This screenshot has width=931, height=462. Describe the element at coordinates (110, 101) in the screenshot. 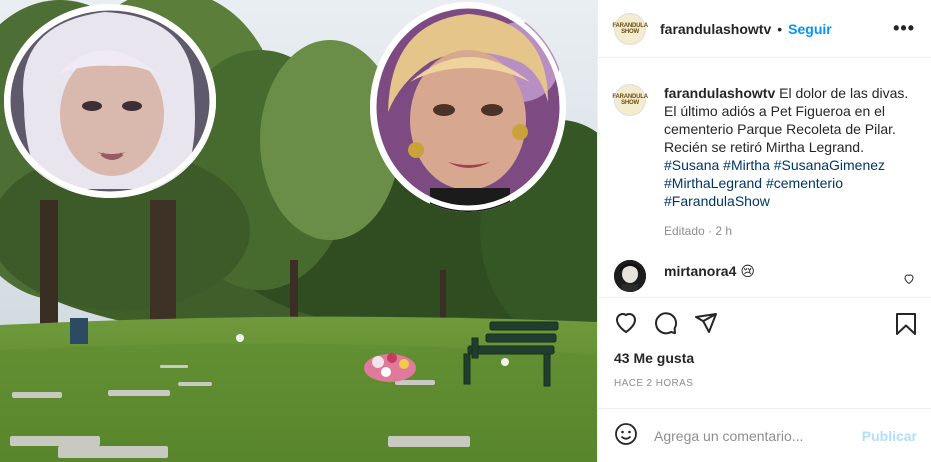

I see `portrait-left` at that location.